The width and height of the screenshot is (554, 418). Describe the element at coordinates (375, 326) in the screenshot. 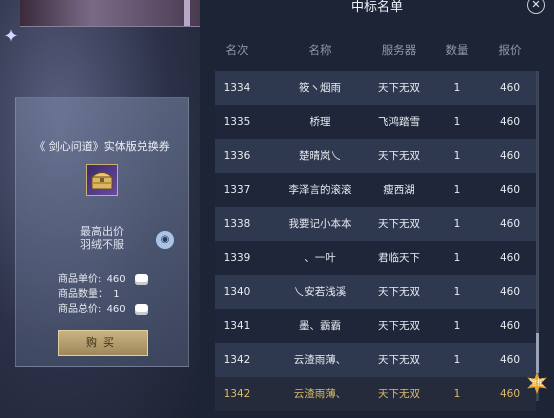

I see `table-row: 1341 墨、霸霸 天下无双 1 460` at that location.